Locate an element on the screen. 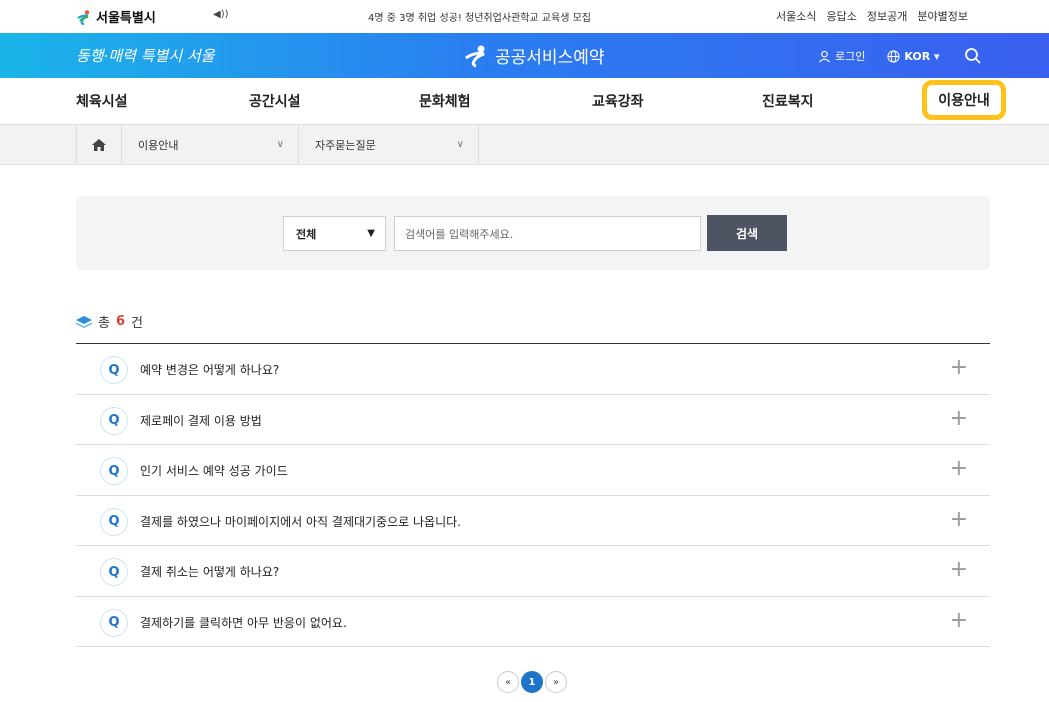  faq-item: Q 제로페이 결제 이용 방법 + is located at coordinates (533, 420).